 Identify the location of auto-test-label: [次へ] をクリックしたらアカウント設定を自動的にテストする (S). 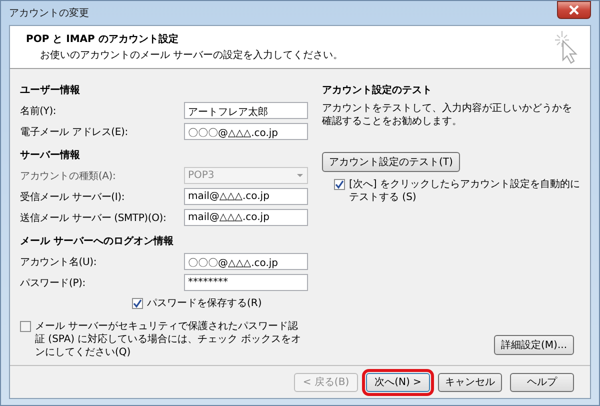
(464, 191).